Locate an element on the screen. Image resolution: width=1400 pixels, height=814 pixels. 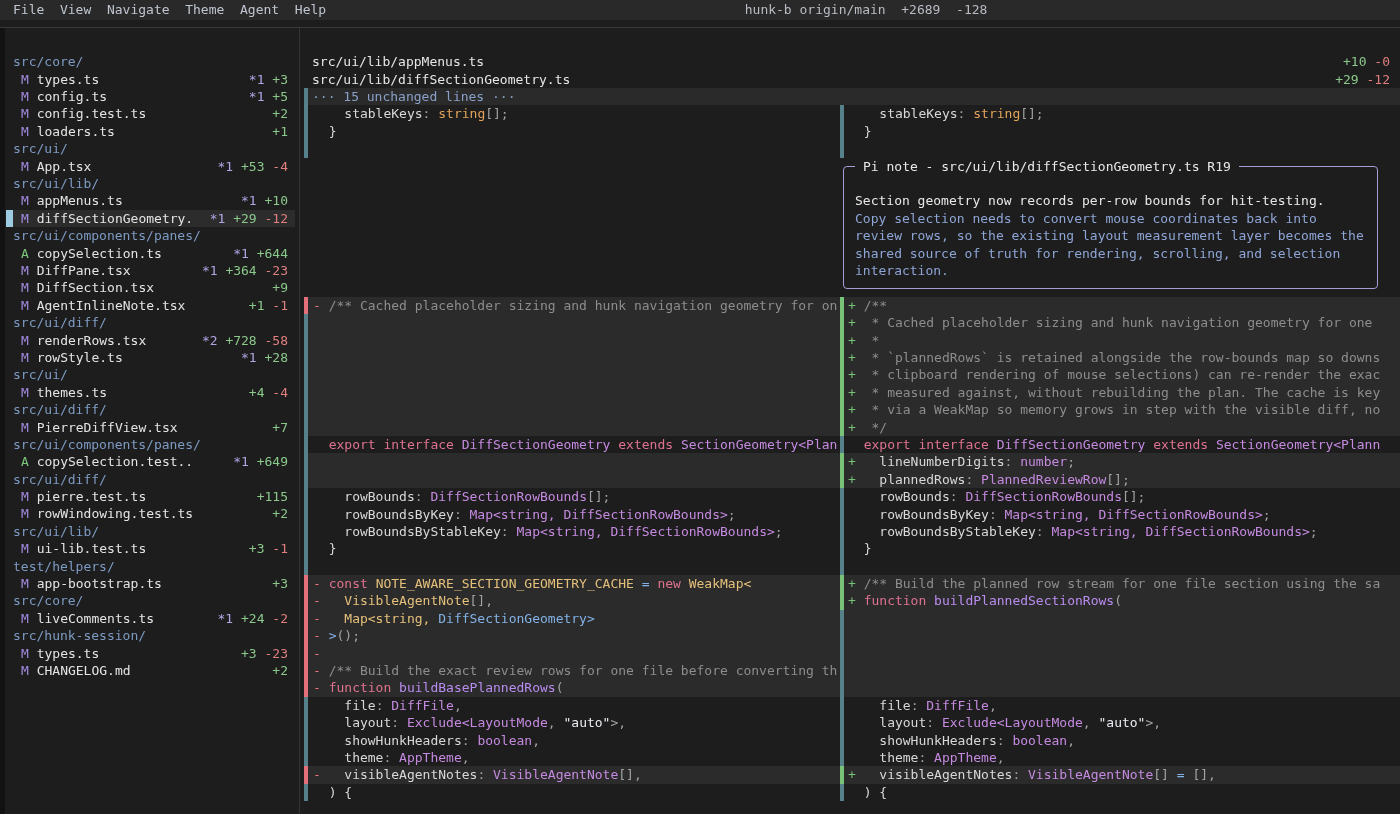
added-total: +2689 is located at coordinates (921, 10).